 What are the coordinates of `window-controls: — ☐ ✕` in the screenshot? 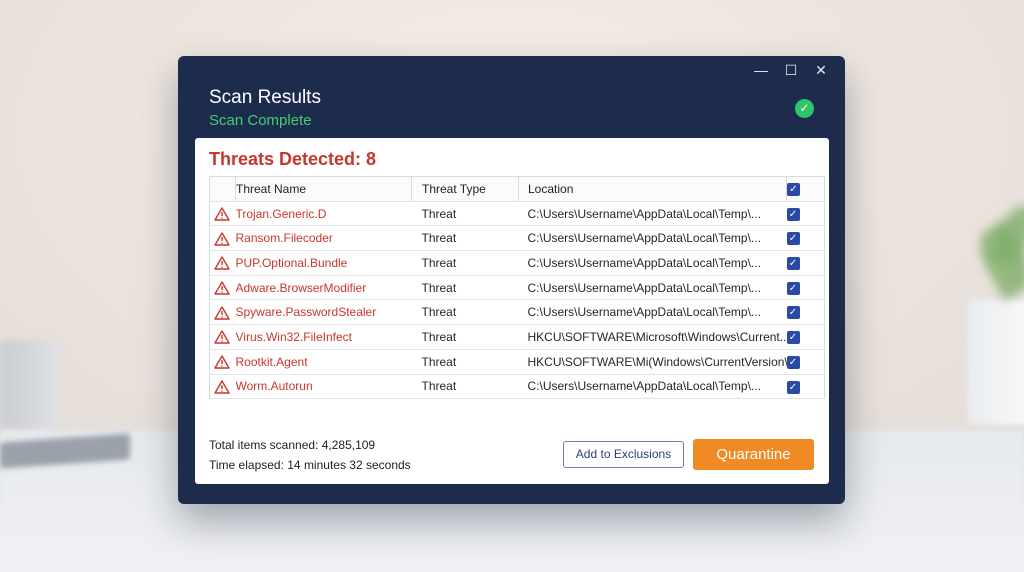 It's located at (791, 70).